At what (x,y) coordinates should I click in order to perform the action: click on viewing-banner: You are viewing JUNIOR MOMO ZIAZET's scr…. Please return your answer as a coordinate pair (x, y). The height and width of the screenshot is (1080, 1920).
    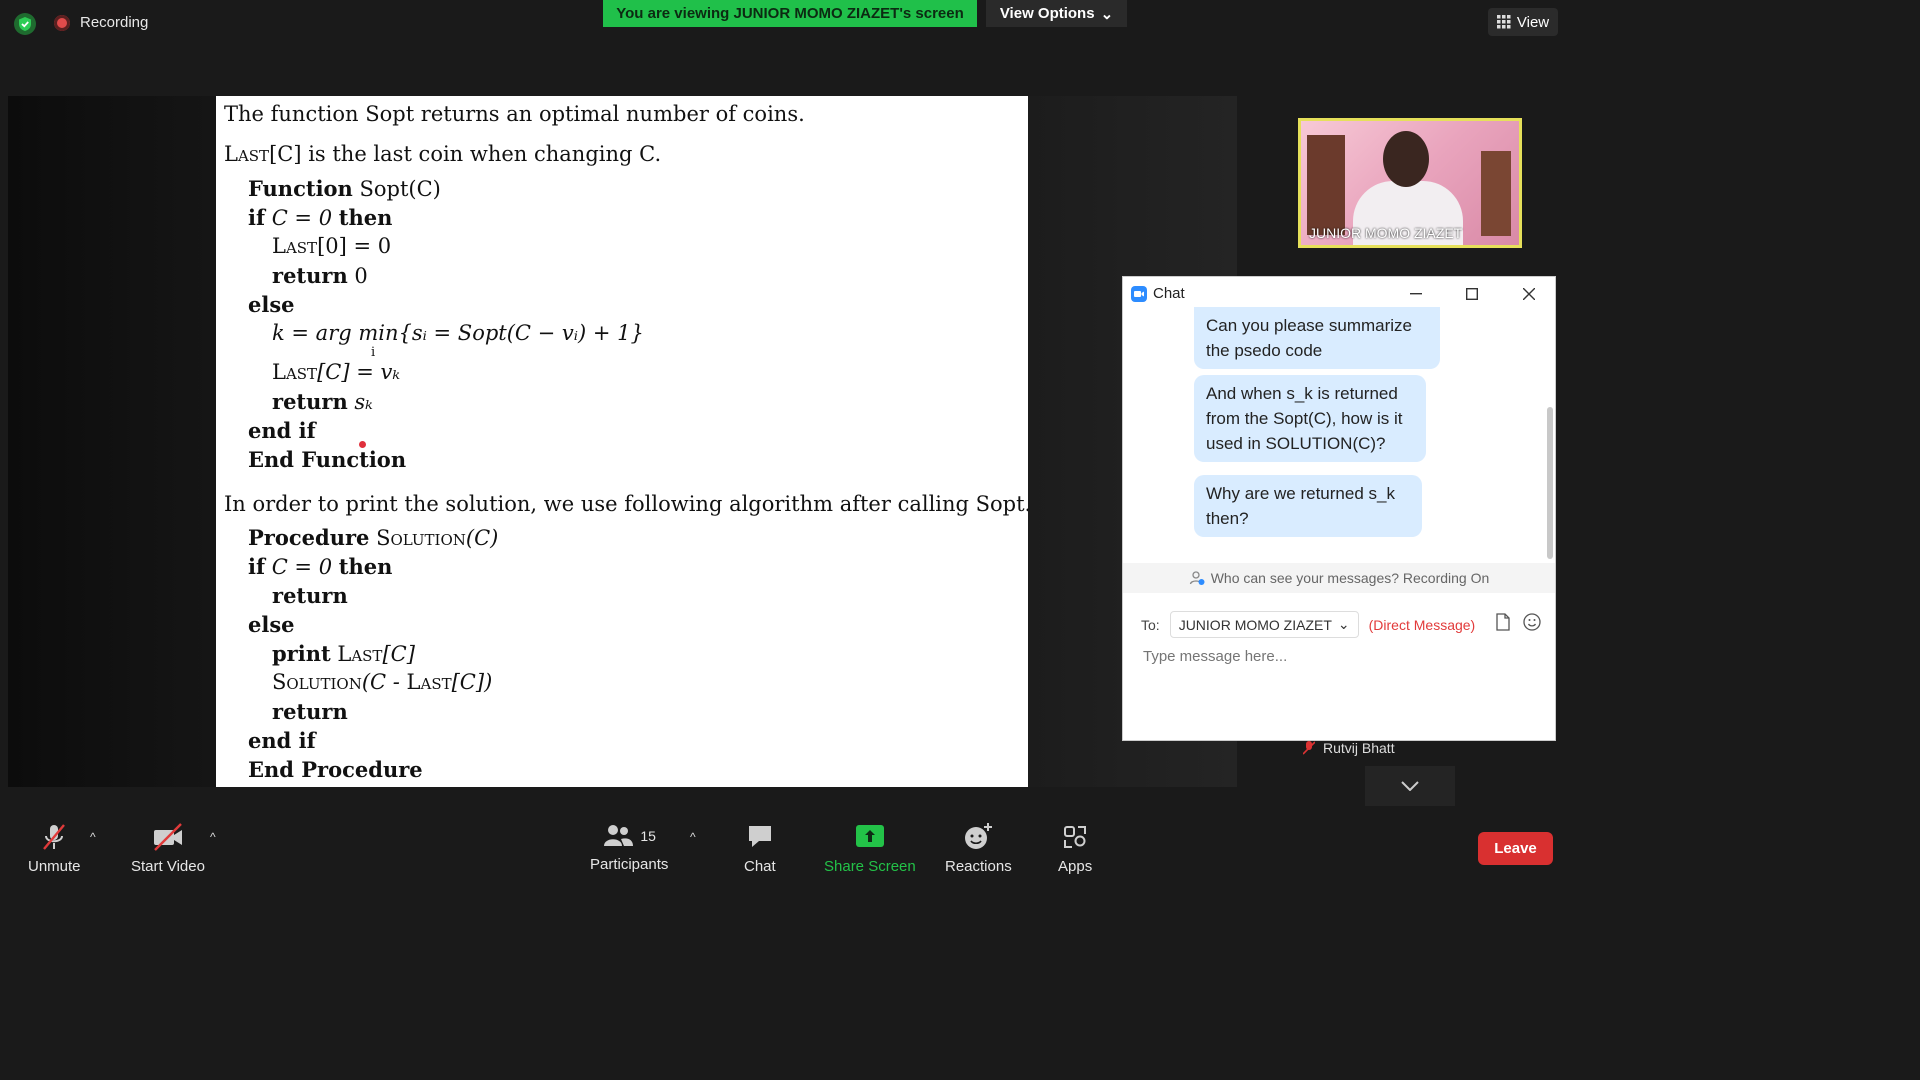
    Looking at the image, I should click on (790, 13).